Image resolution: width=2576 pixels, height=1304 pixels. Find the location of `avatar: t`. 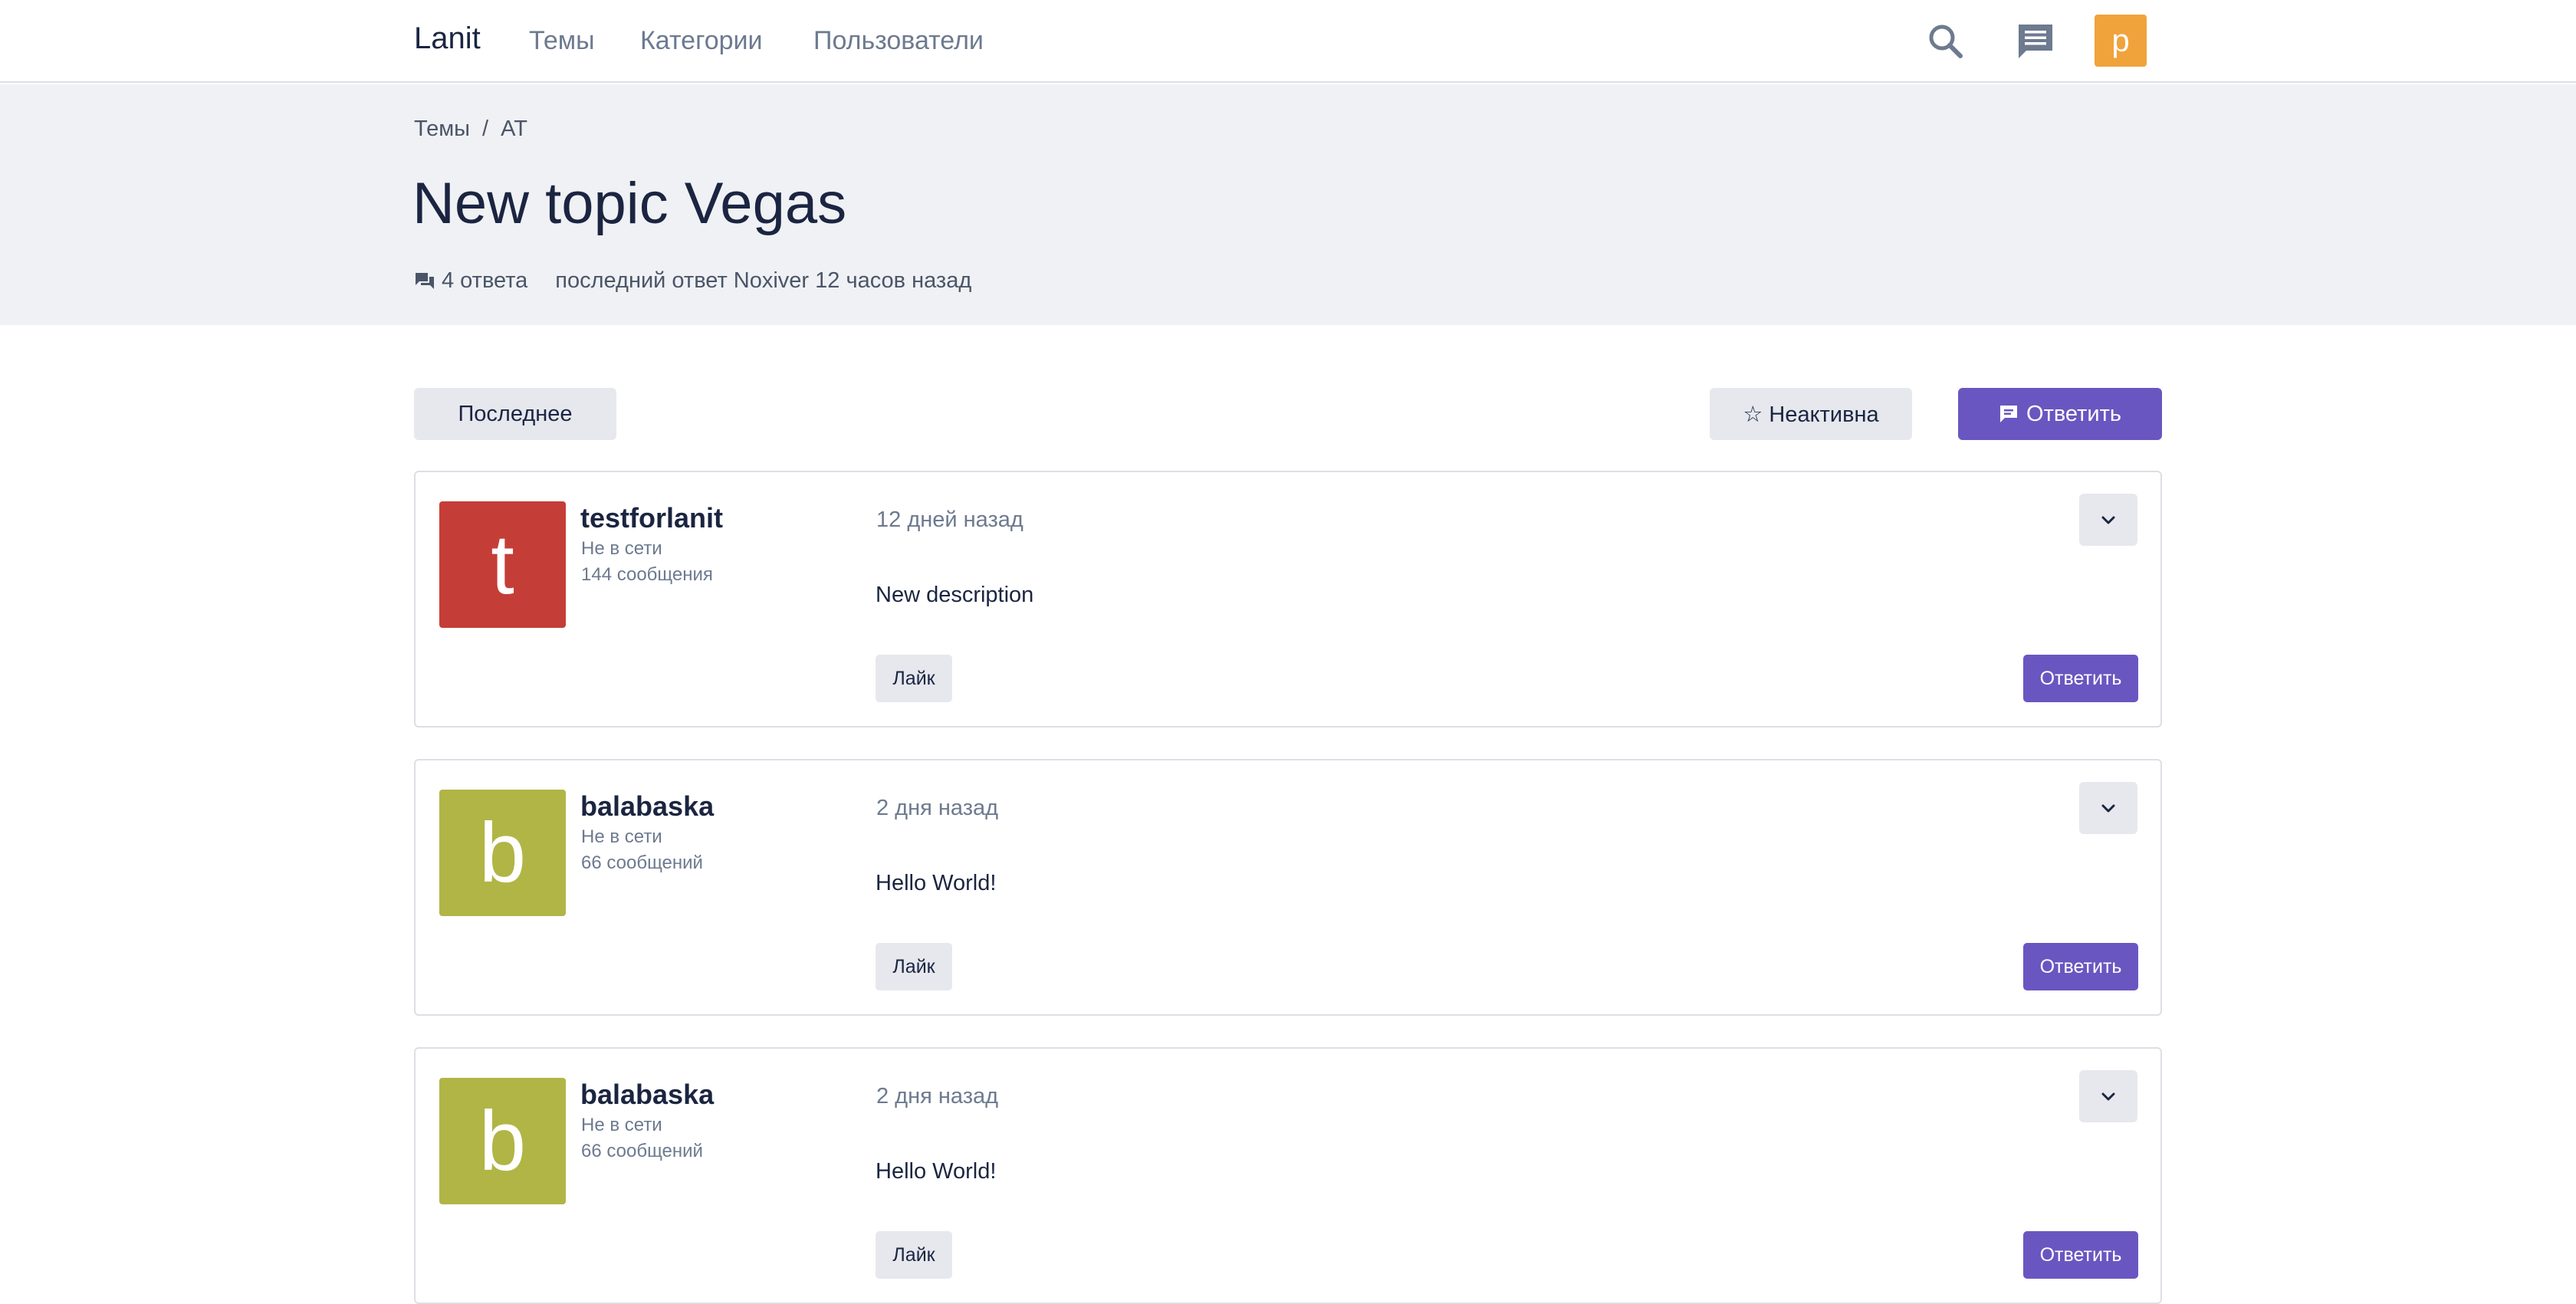

avatar: t is located at coordinates (502, 564).